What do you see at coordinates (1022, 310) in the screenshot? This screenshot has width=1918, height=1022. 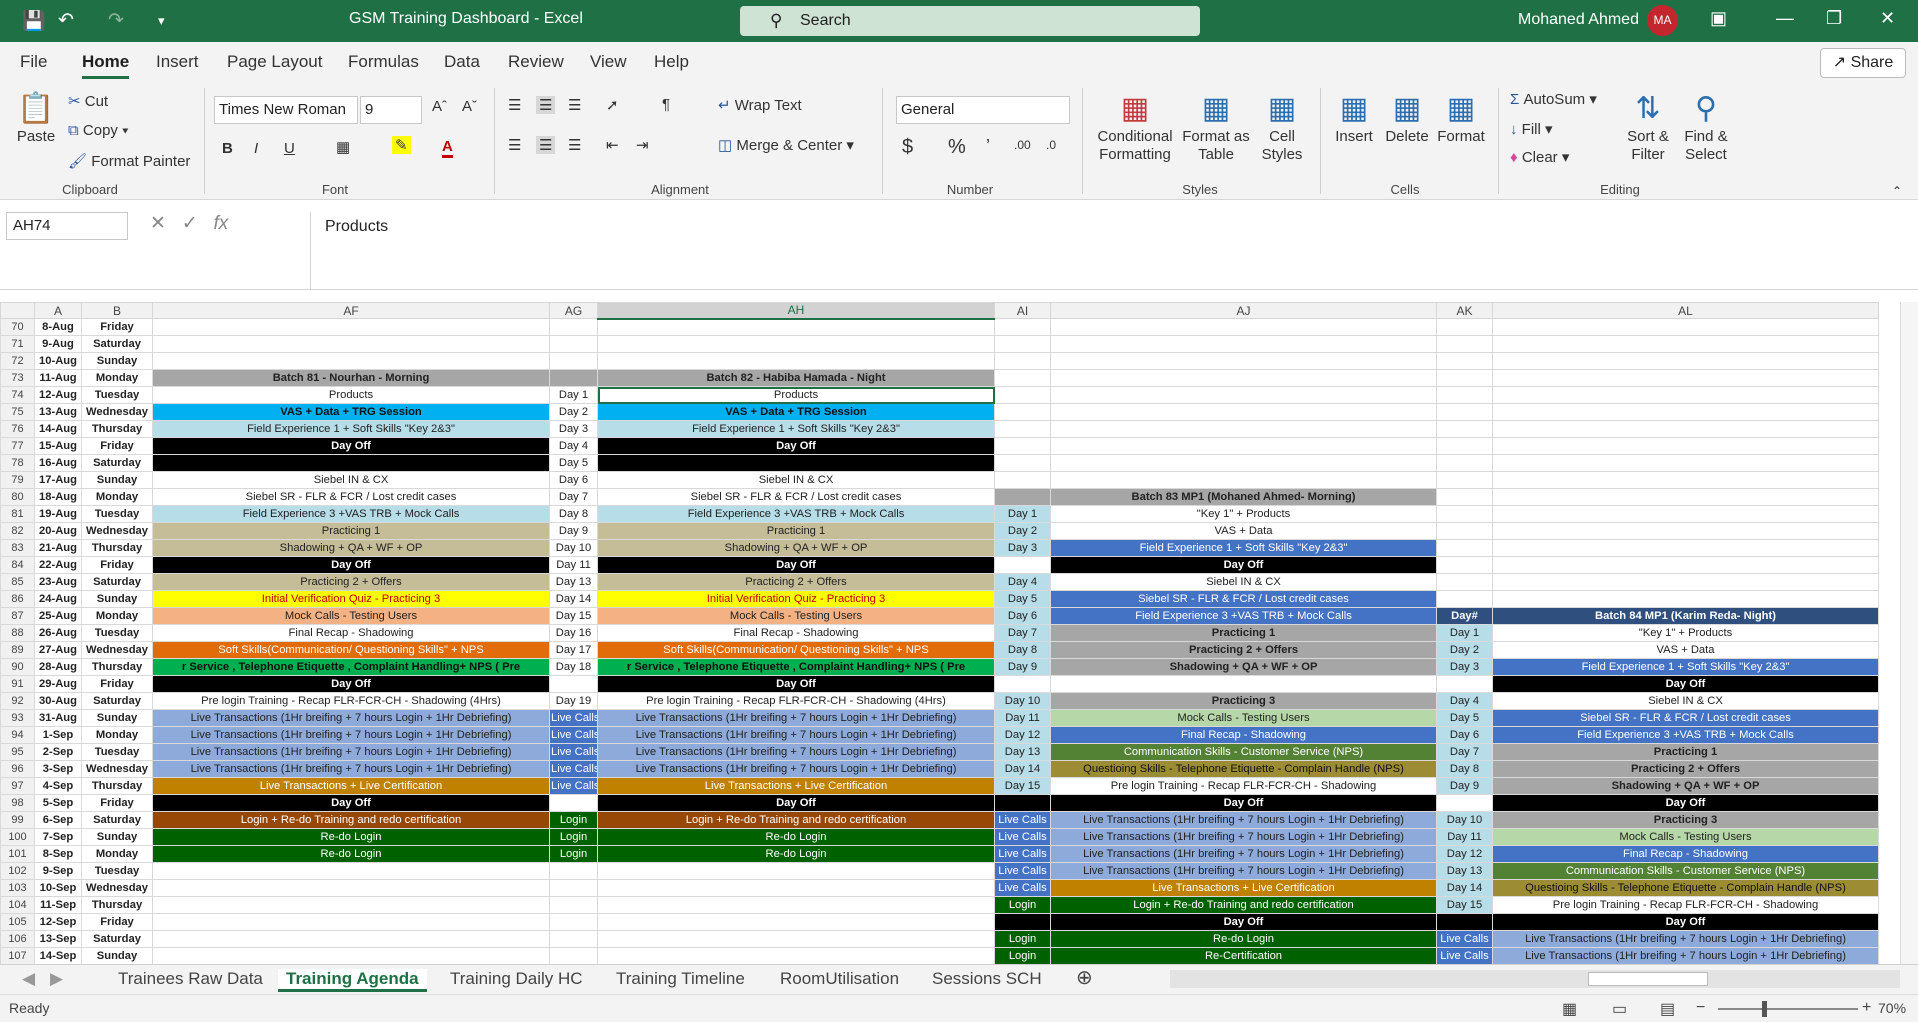 I see `column-header: AI` at bounding box center [1022, 310].